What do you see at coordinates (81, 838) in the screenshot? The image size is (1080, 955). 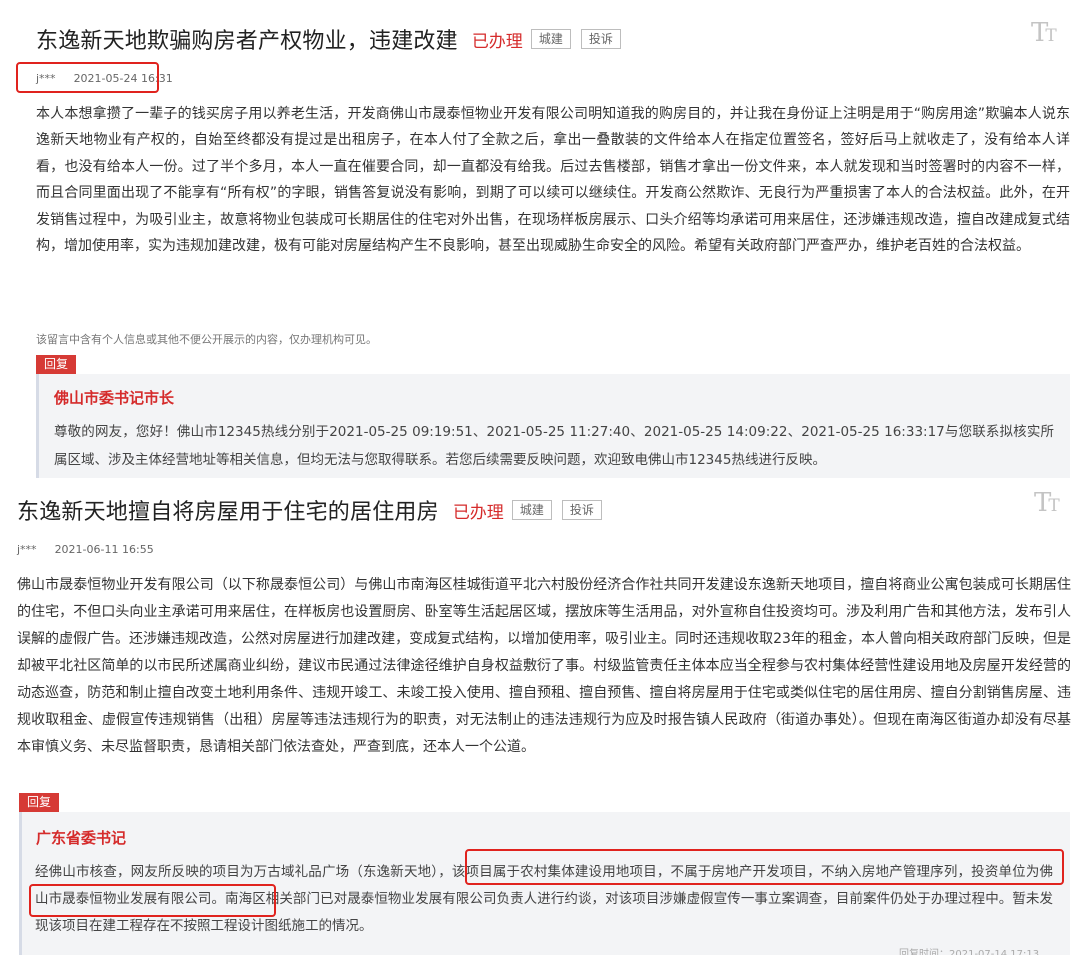 I see `replier-name: 广东省委书记` at bounding box center [81, 838].